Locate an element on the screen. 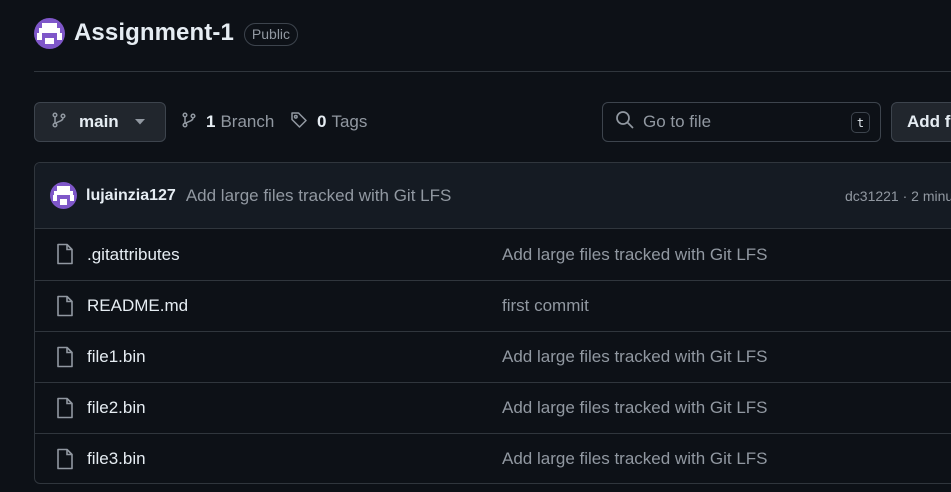 This screenshot has height=492, width=951. go-to-file-input: Go to file t is located at coordinates (741, 122).